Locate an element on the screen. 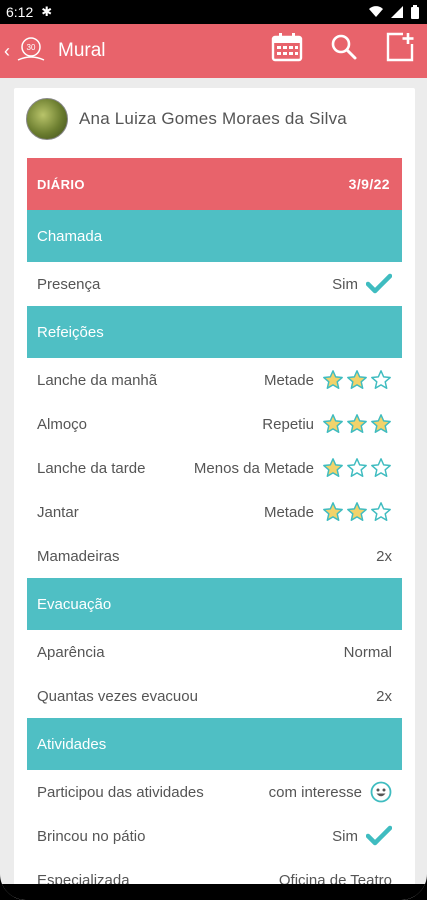 This screenshot has width=427, height=900. smiley-icon is located at coordinates (381, 792).